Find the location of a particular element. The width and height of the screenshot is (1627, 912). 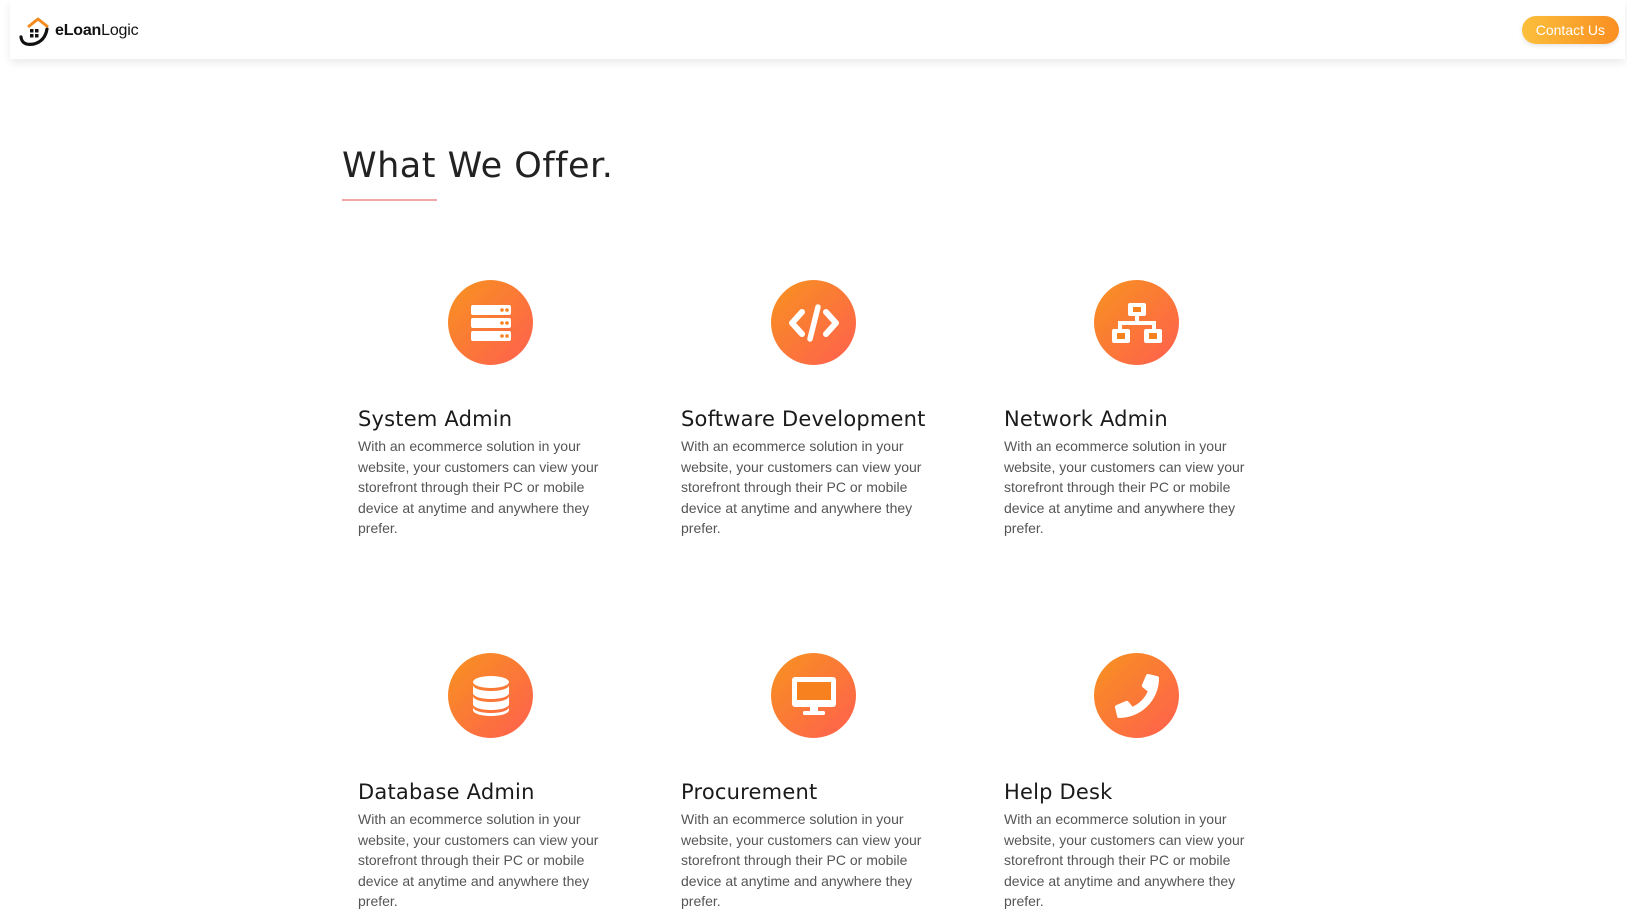

service-title: Procurement is located at coordinates (749, 792).